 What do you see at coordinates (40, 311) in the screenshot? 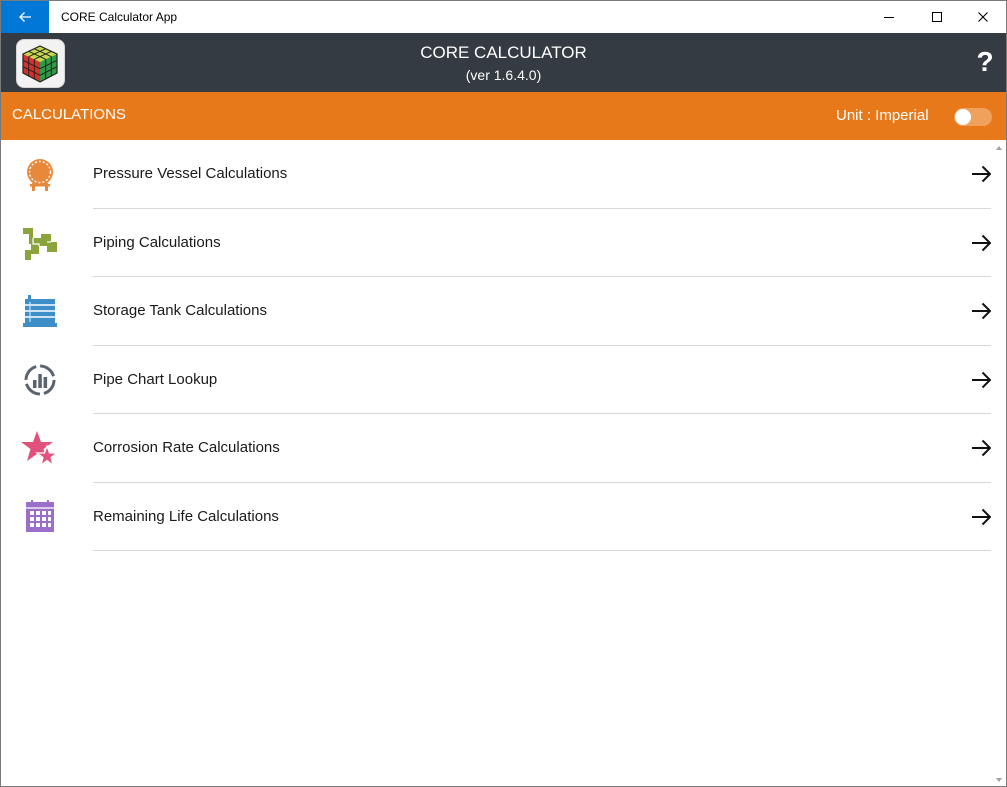
I see `storage-tank-icon` at bounding box center [40, 311].